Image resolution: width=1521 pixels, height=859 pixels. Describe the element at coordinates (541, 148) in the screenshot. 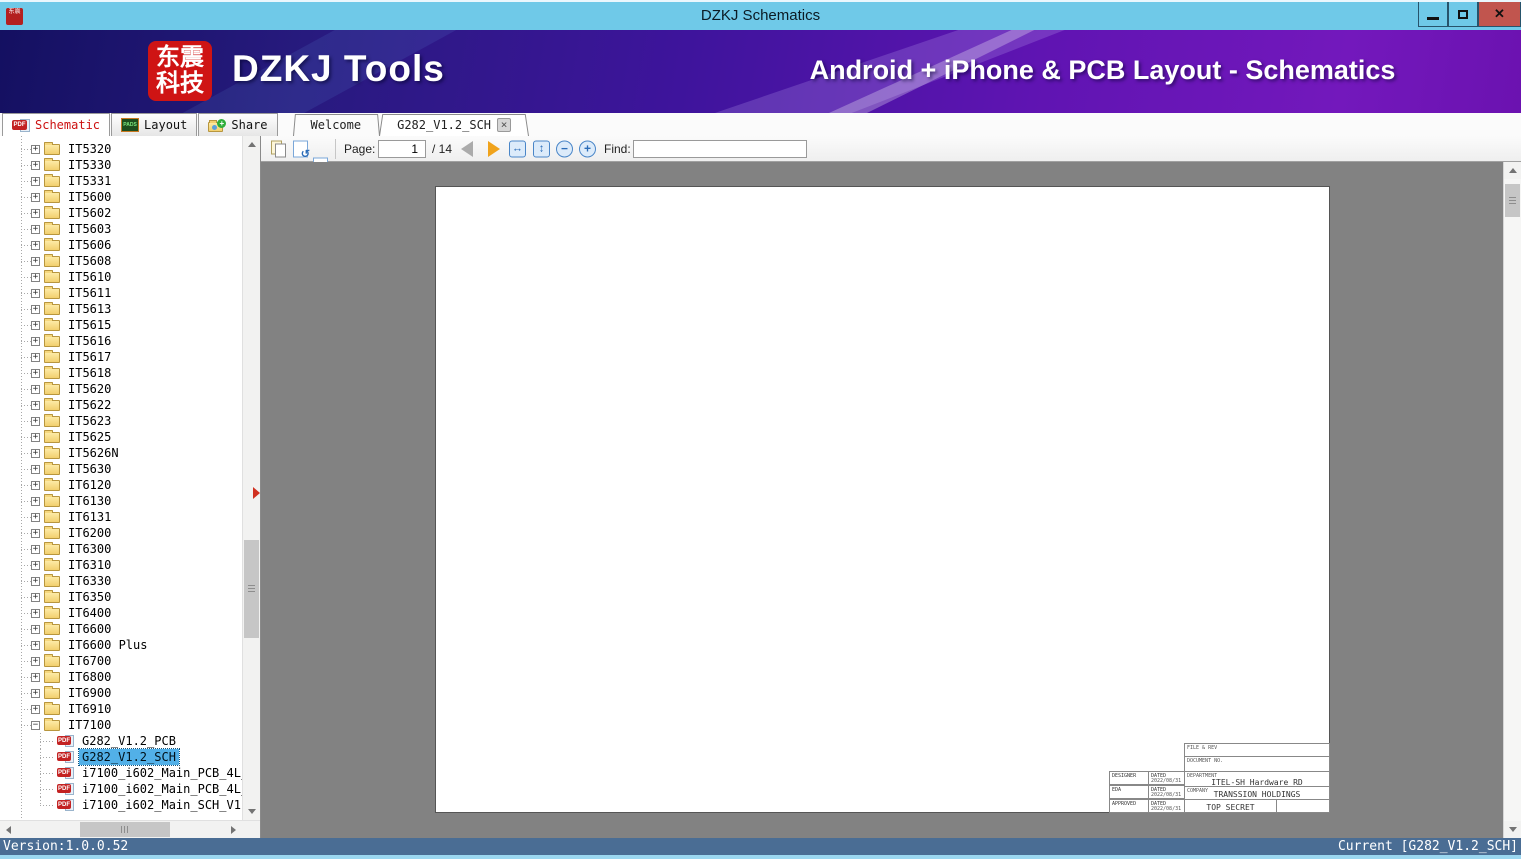

I see `fit-page-button: ↕` at that location.